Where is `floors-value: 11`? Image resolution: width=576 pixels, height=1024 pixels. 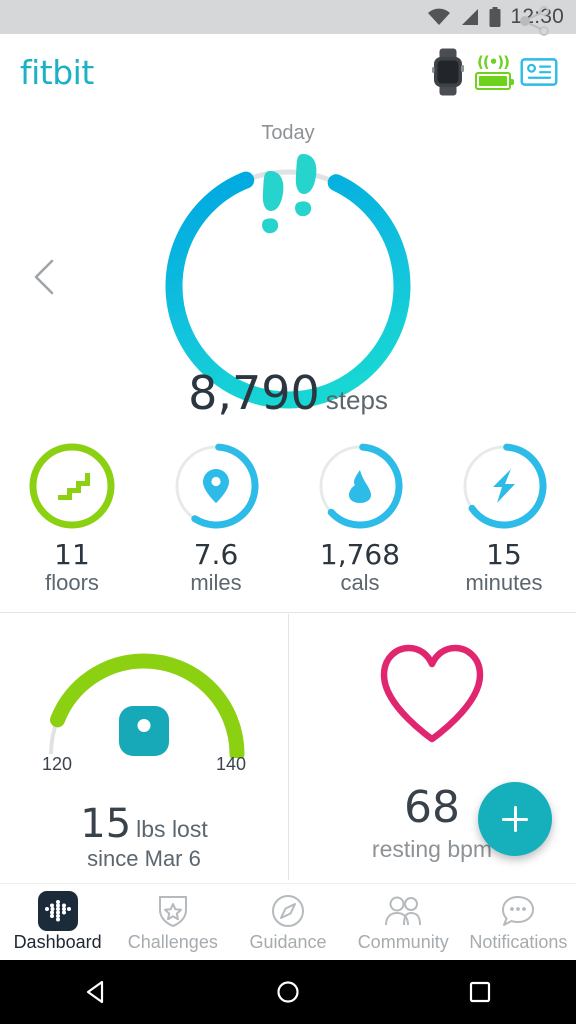 floors-value: 11 is located at coordinates (72, 554).